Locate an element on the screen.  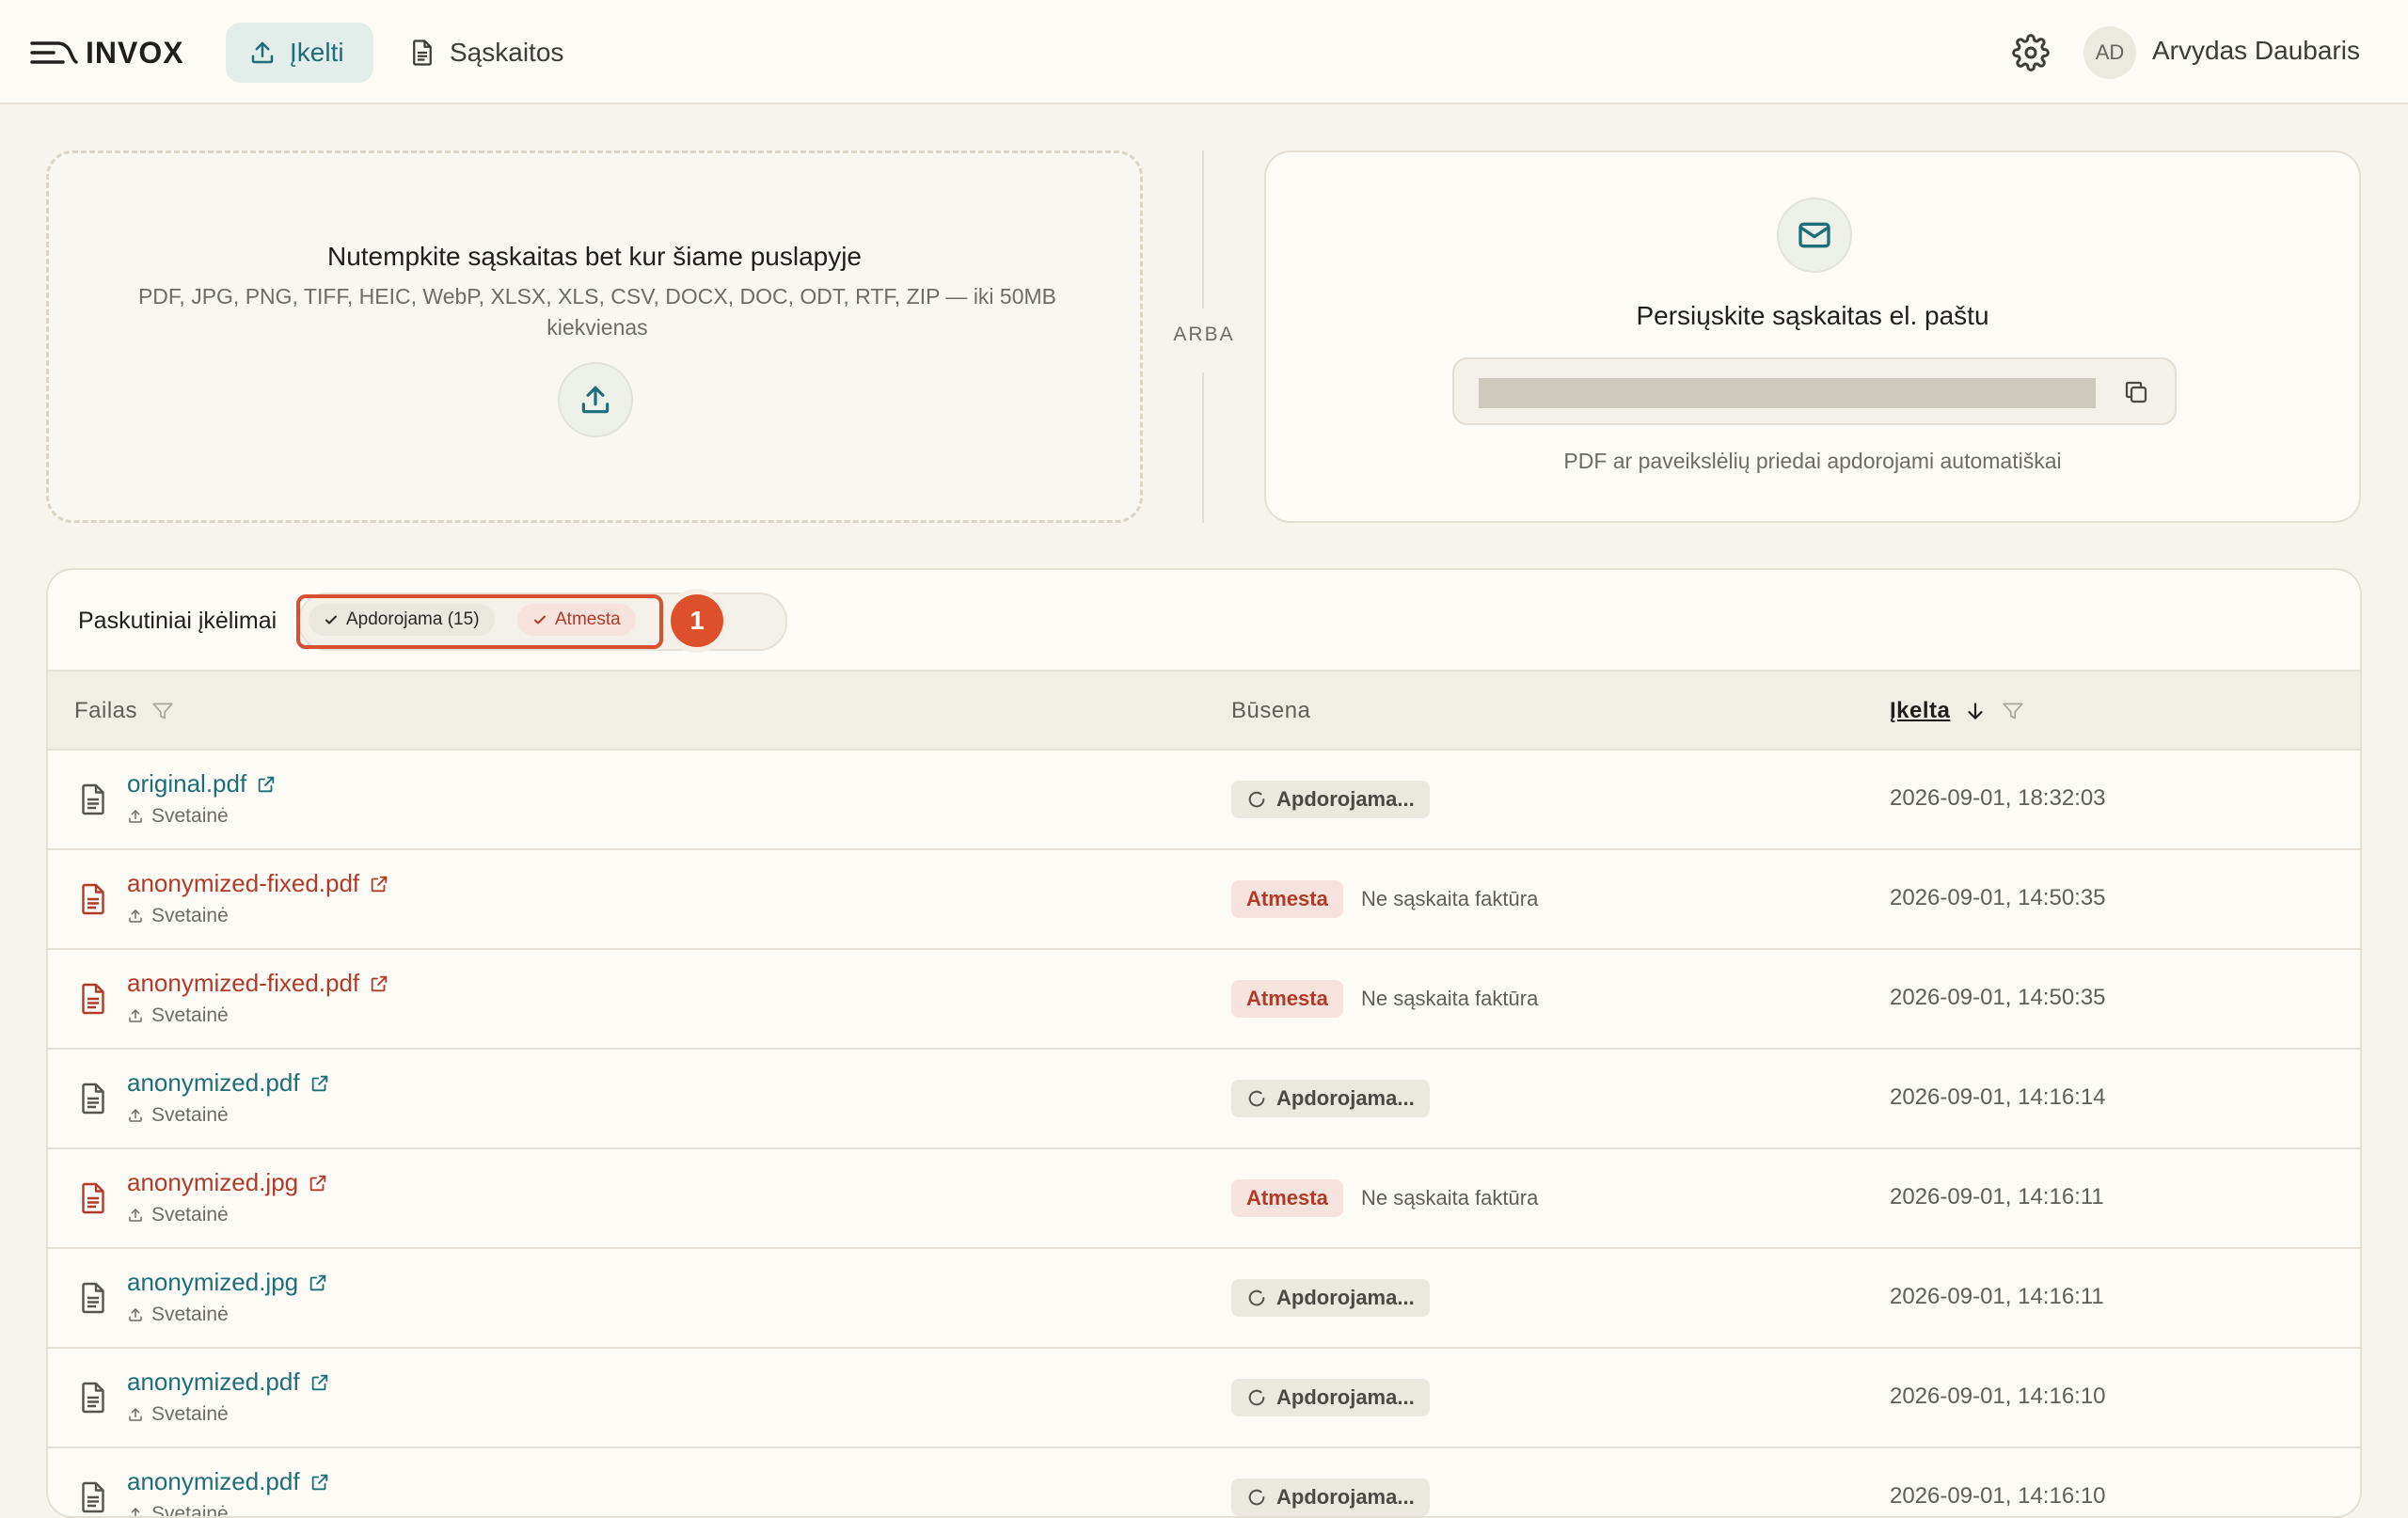
filter-highlight-frame is located at coordinates (480, 622).